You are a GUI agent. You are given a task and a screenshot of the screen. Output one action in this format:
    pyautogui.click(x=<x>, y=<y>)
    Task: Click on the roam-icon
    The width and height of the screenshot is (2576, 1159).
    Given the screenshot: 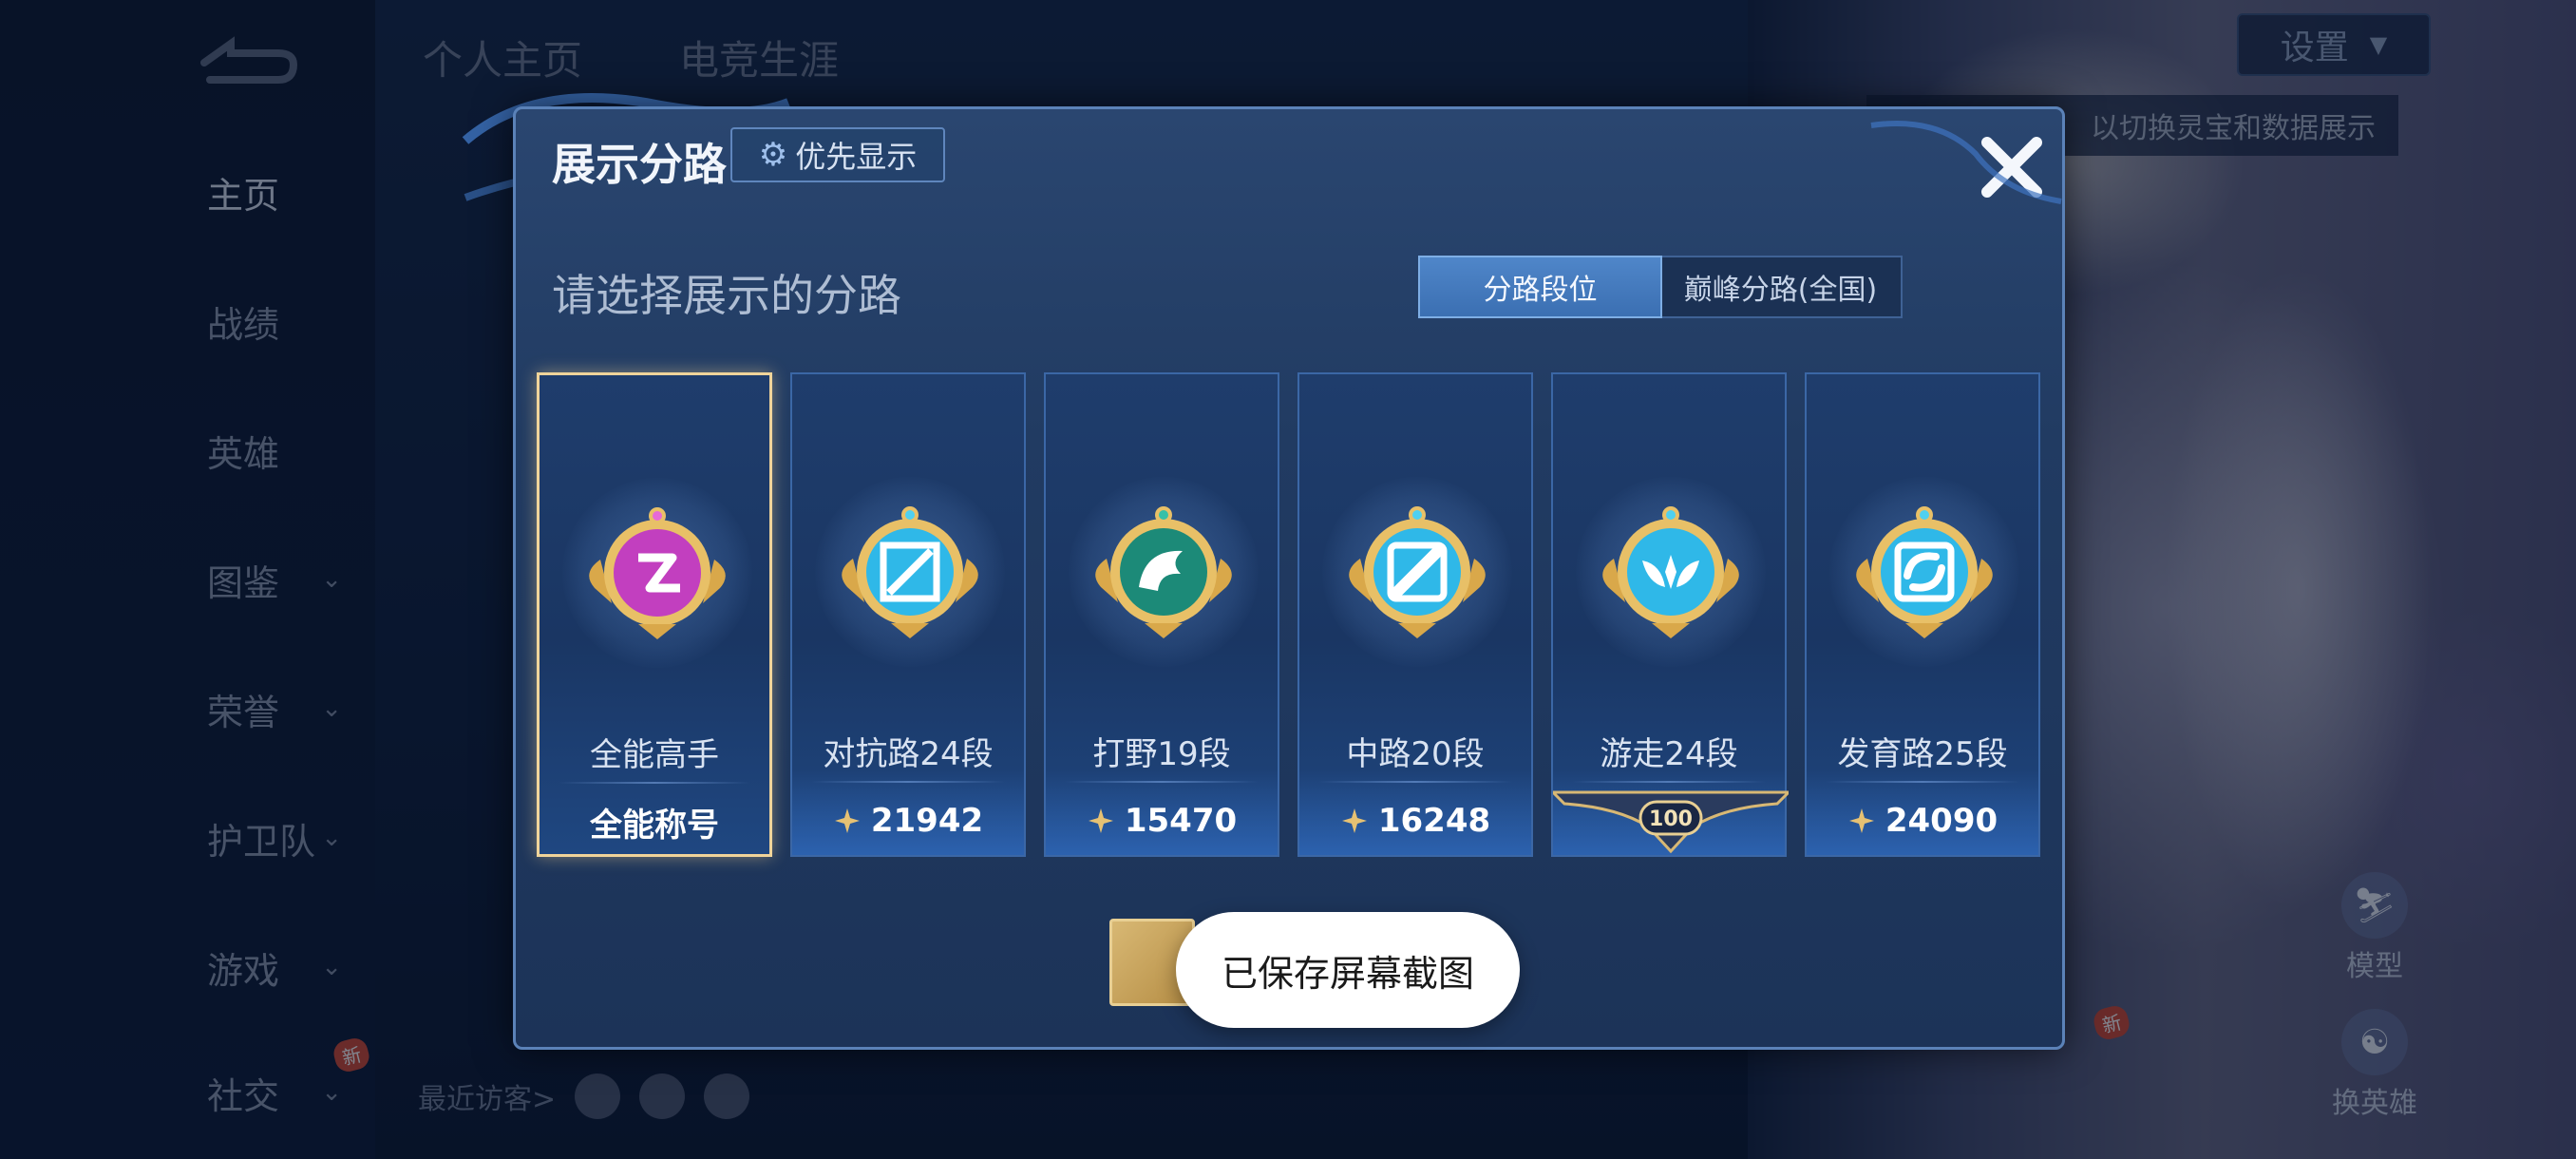 What is the action you would take?
    pyautogui.click(x=1670, y=572)
    